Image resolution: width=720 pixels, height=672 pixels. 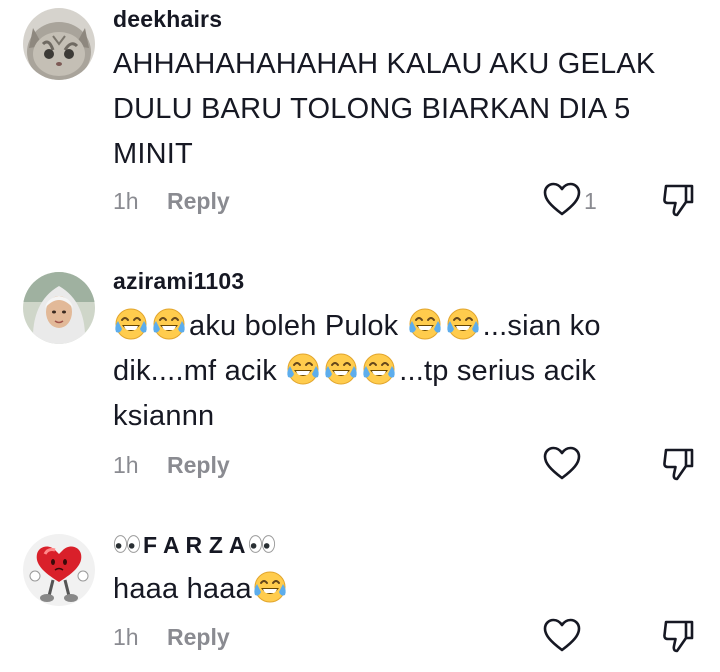 I want to click on comment-text-segment: haaa haaa, so click(x=182, y=589).